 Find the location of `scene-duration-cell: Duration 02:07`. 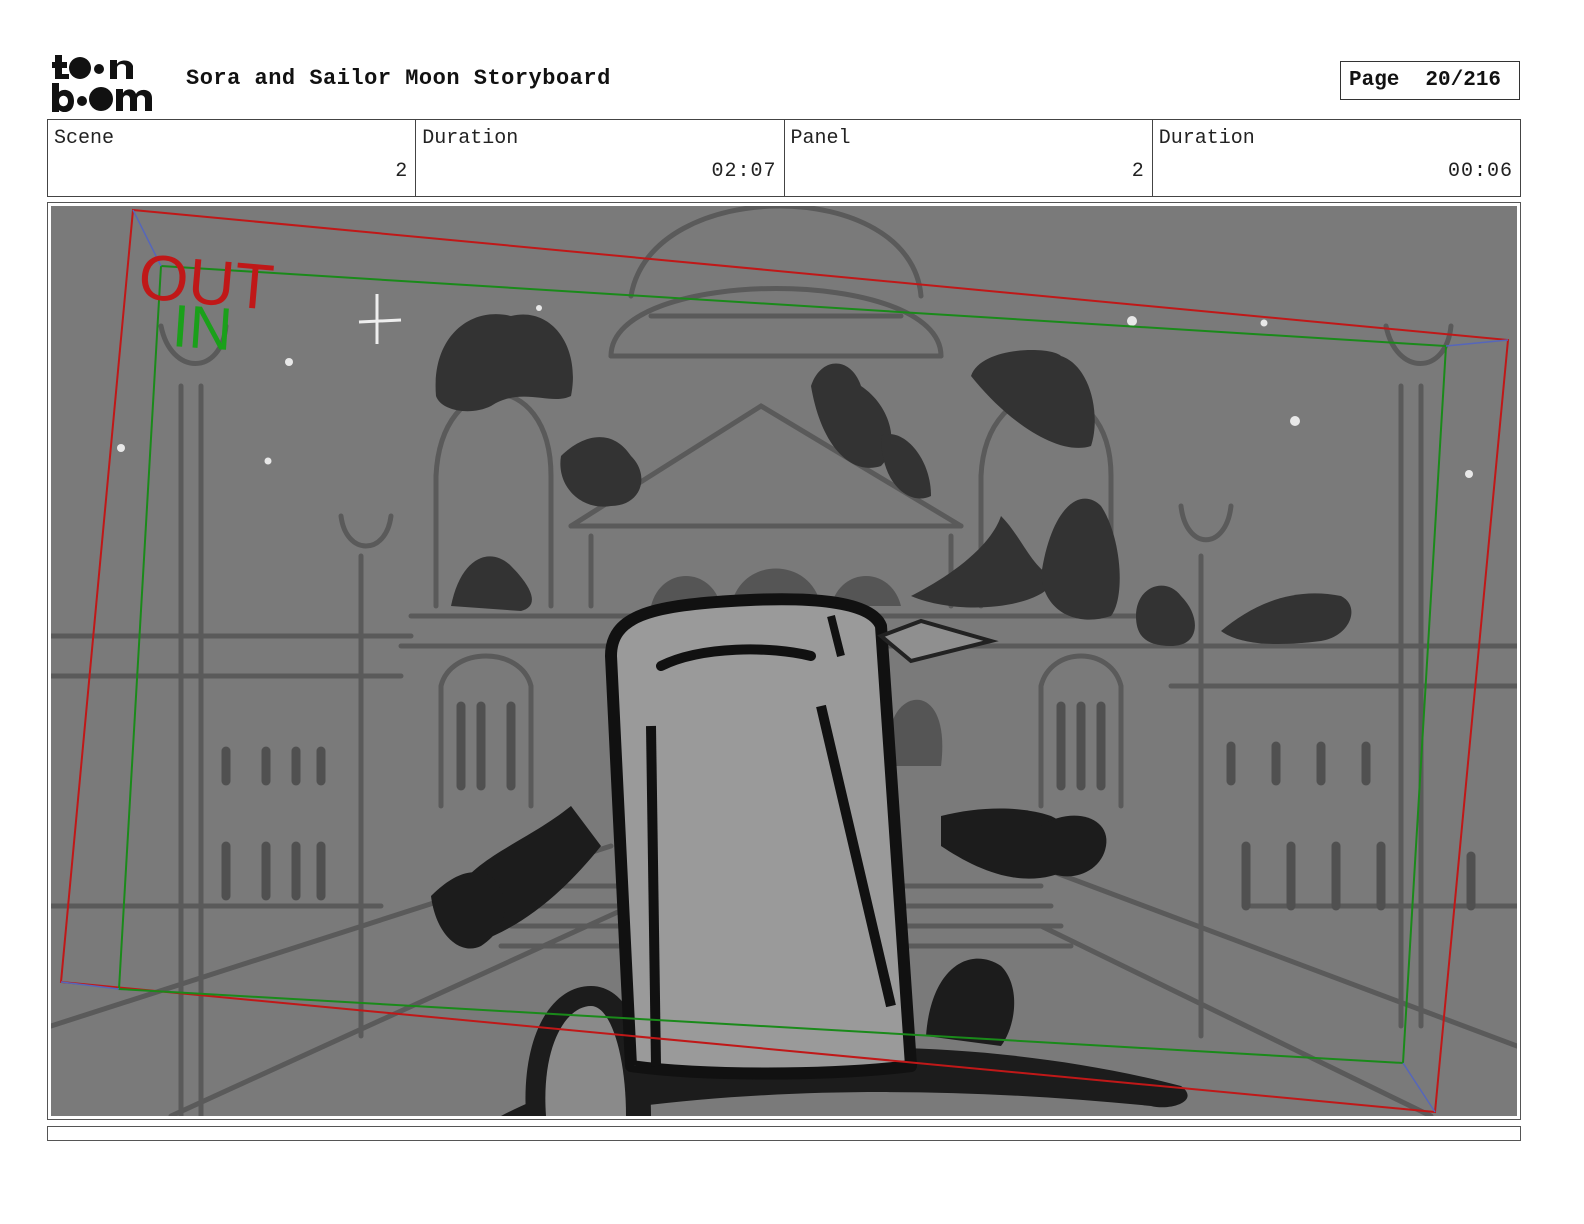

scene-duration-cell: Duration 02:07 is located at coordinates (600, 158).